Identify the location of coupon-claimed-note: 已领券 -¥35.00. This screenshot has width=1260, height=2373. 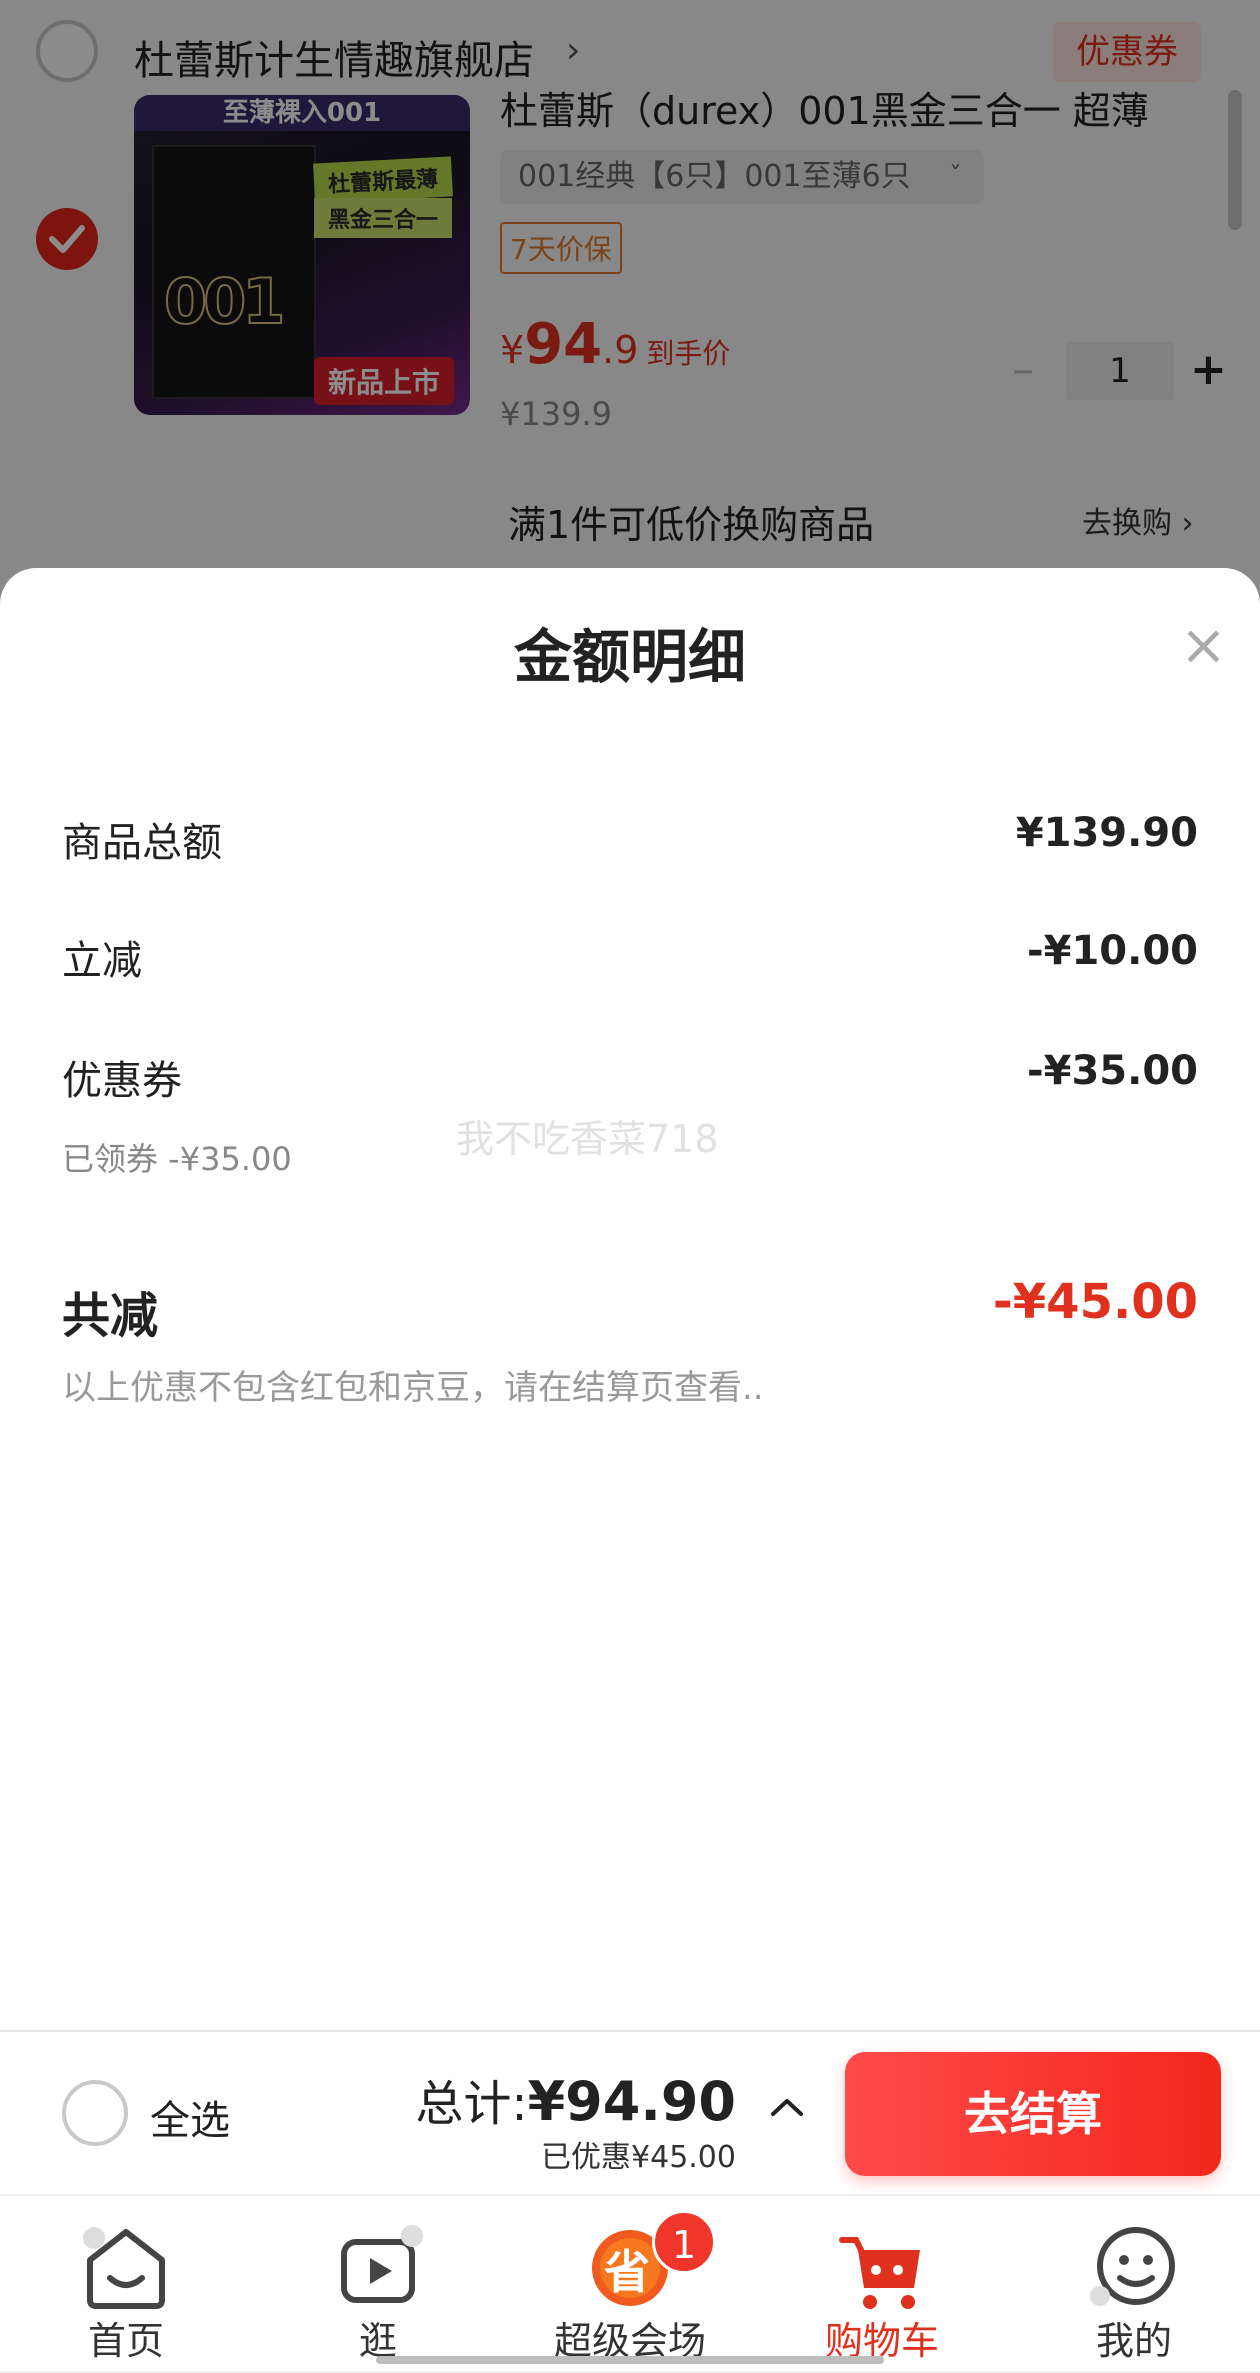
(177, 1159).